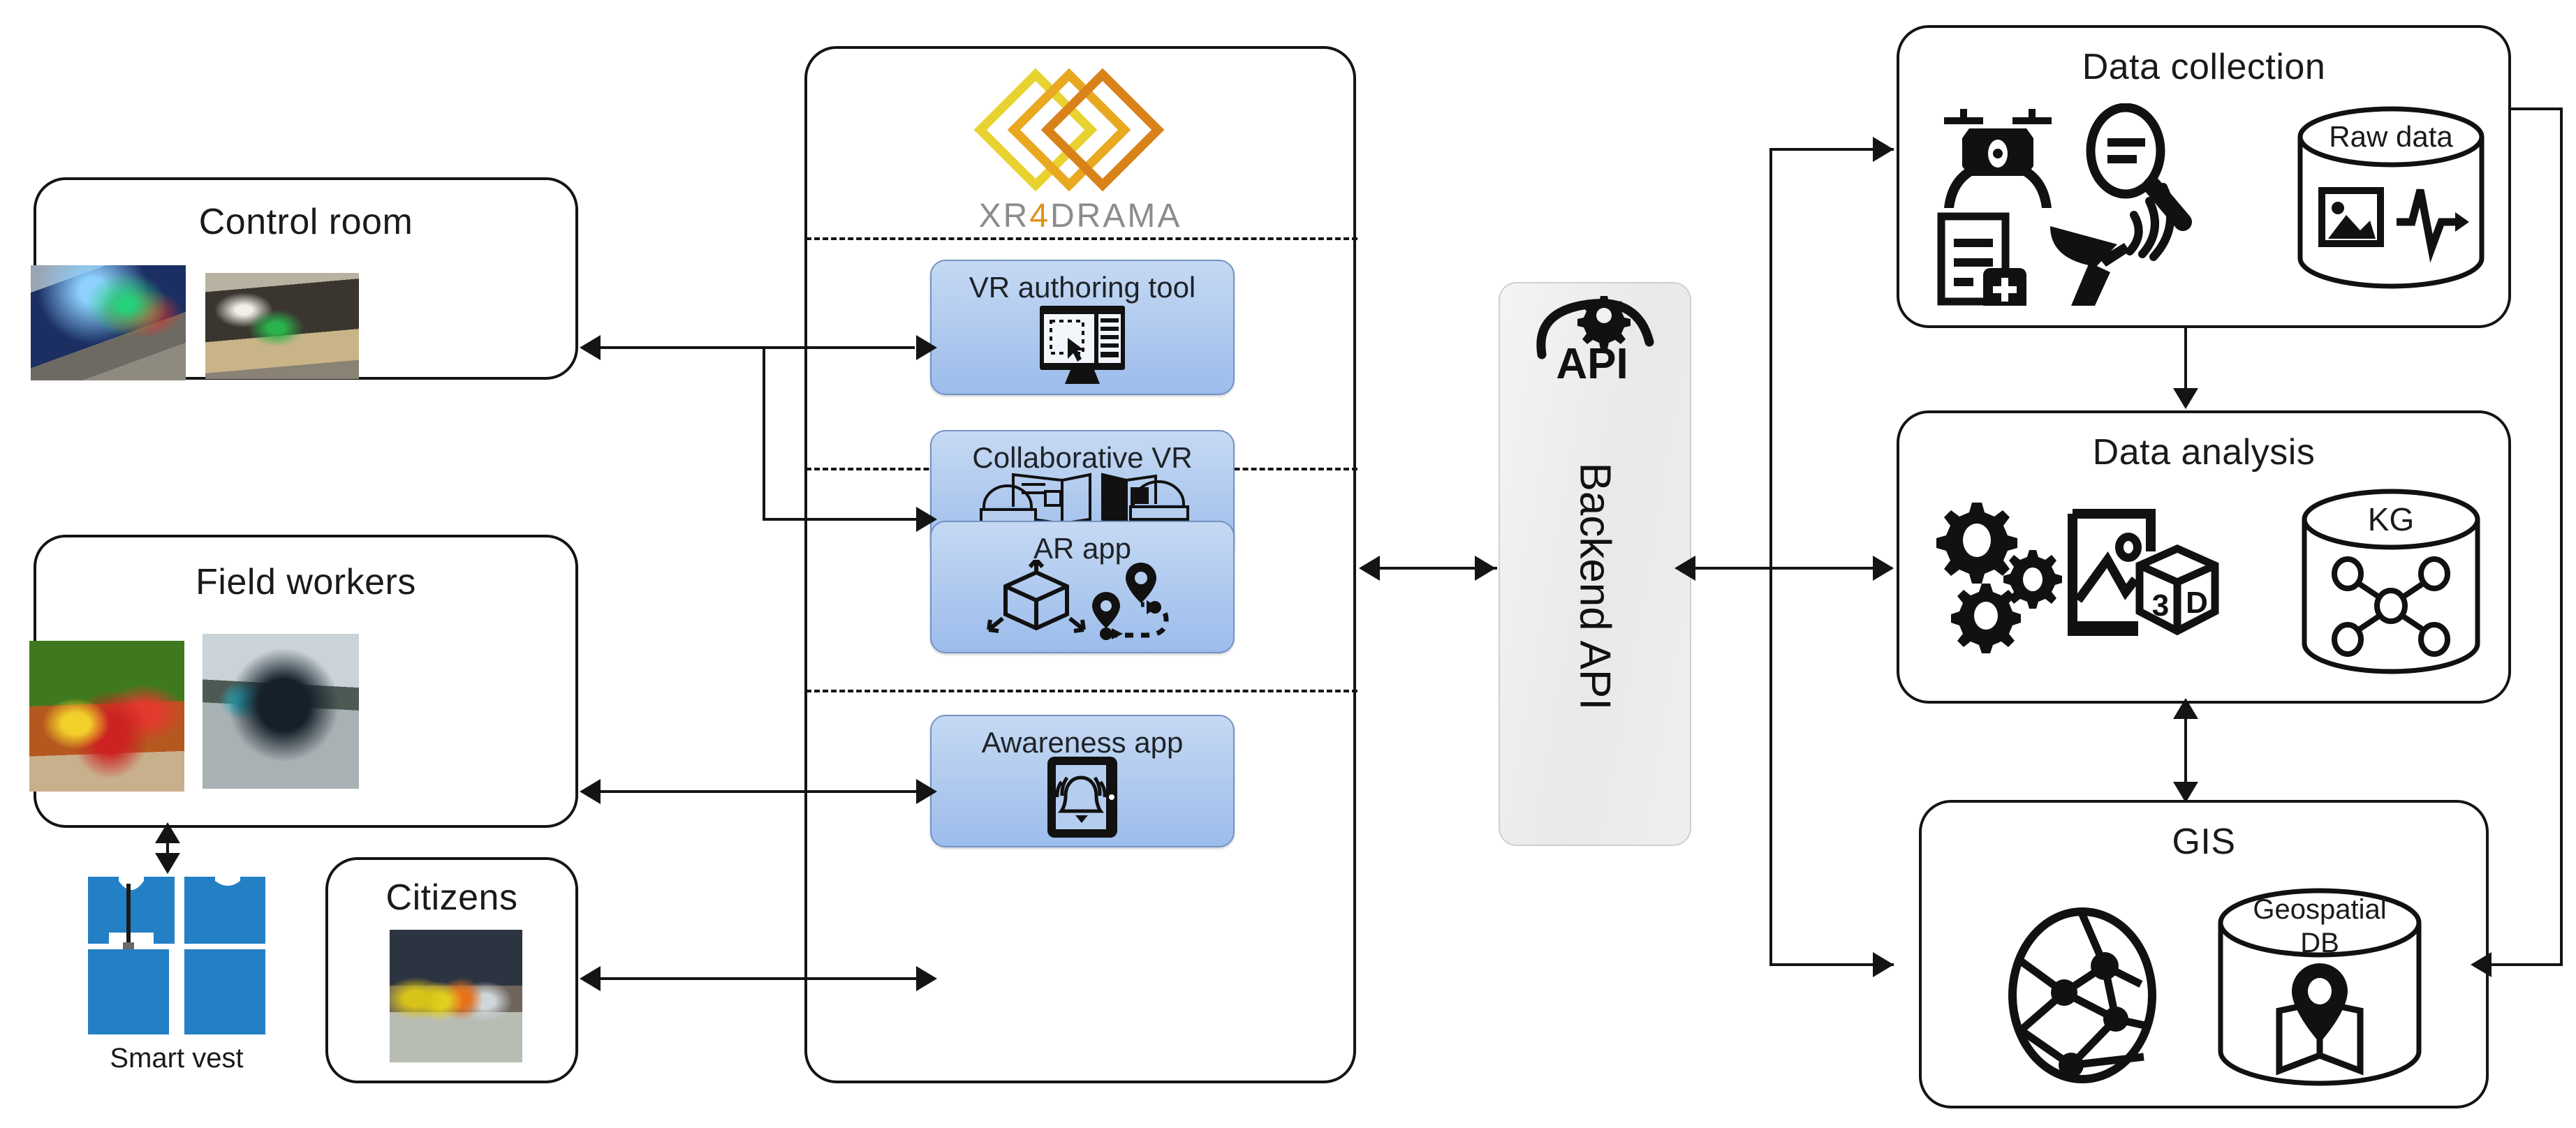  I want to click on field-ar-line, so click(758, 791).